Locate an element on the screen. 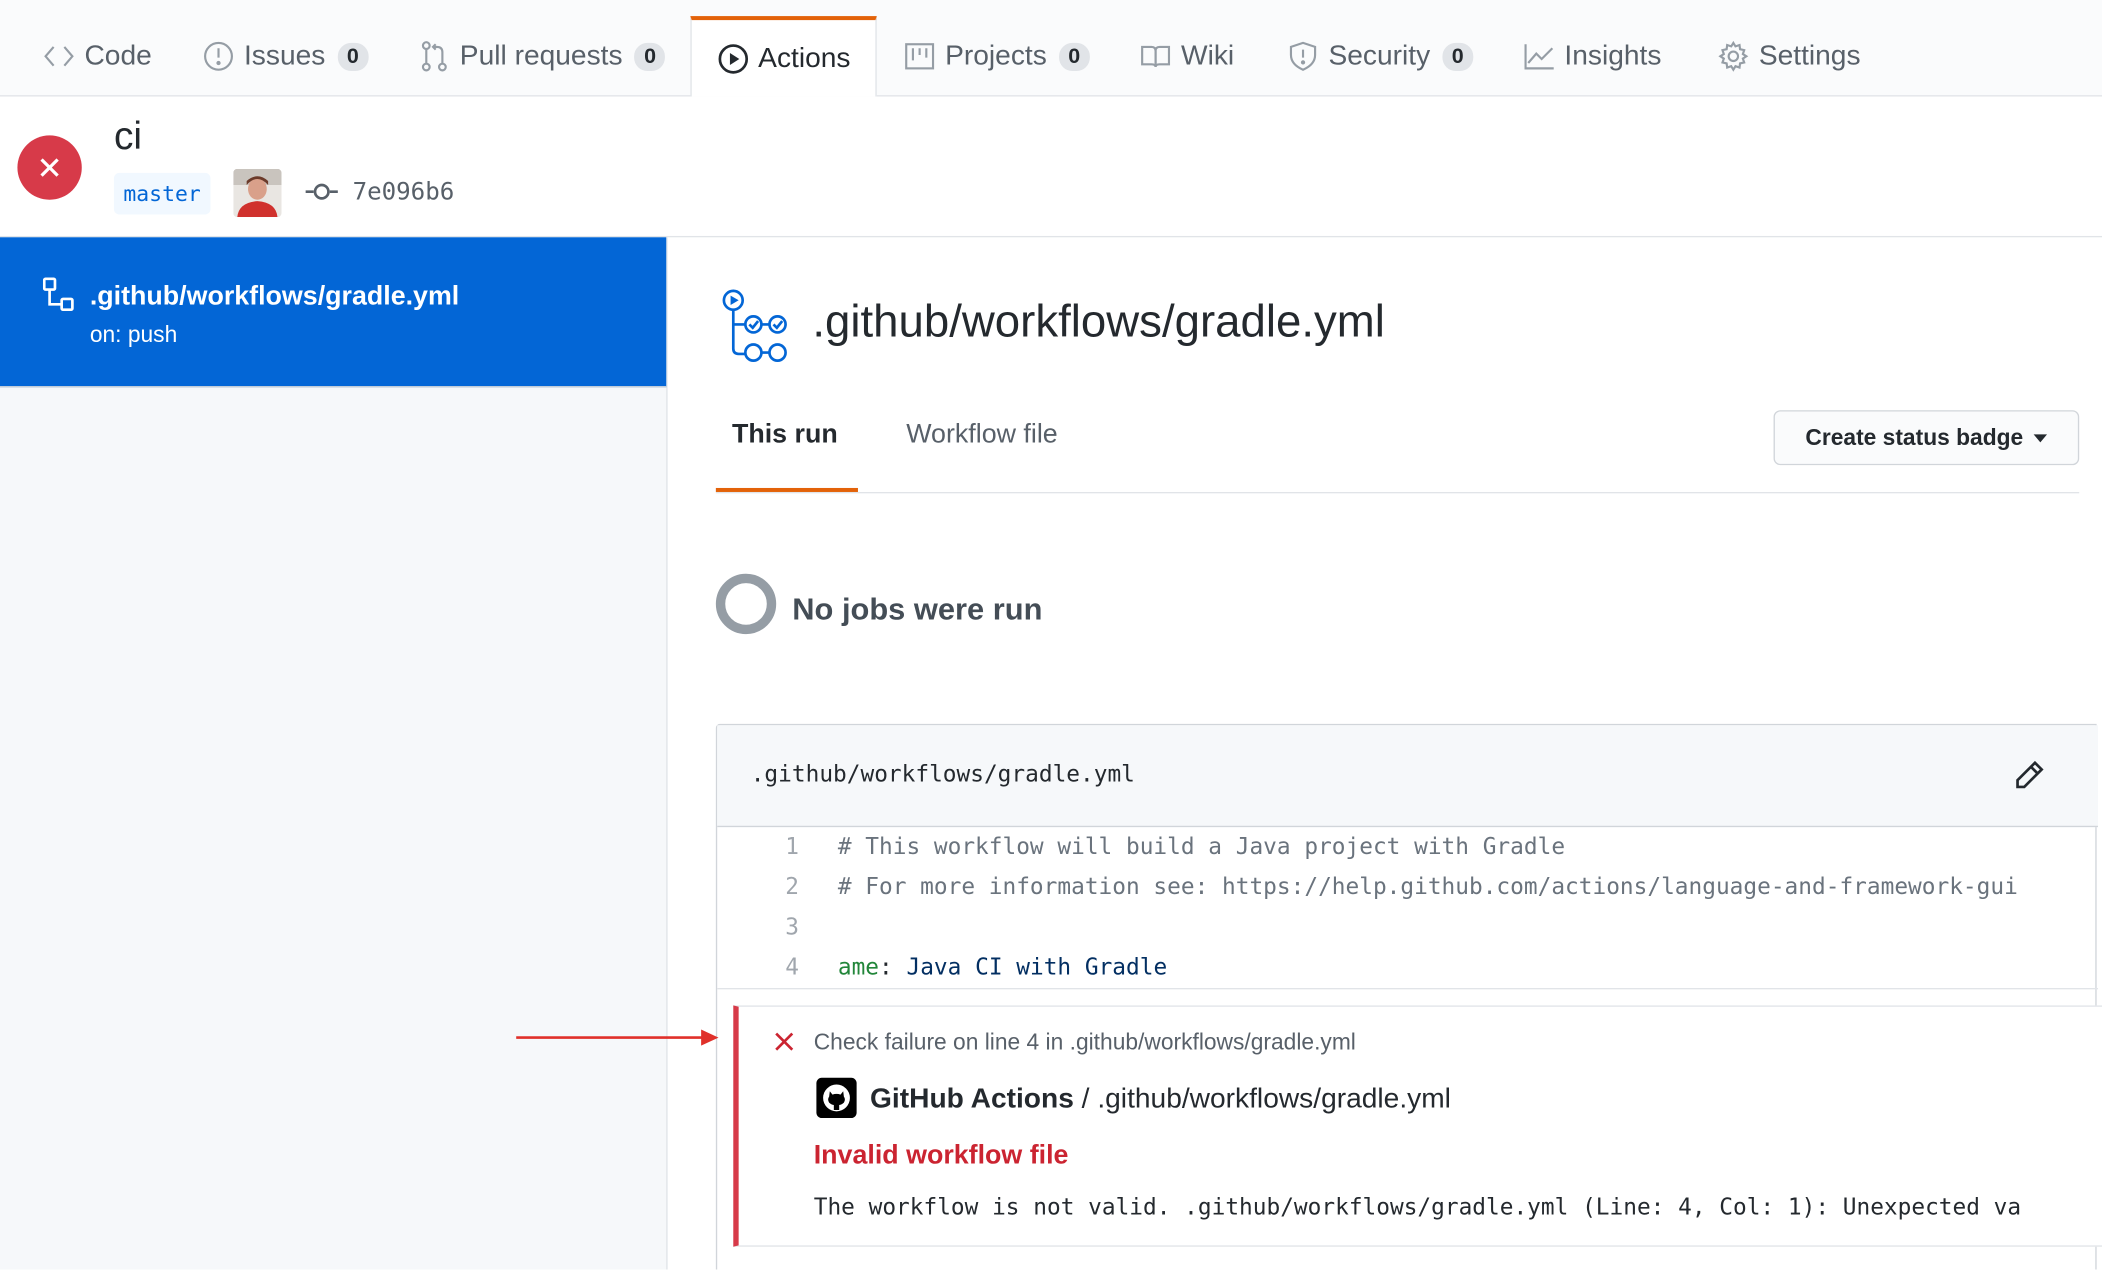  tab-pull-requests-label: Pull requests is located at coordinates (541, 56).